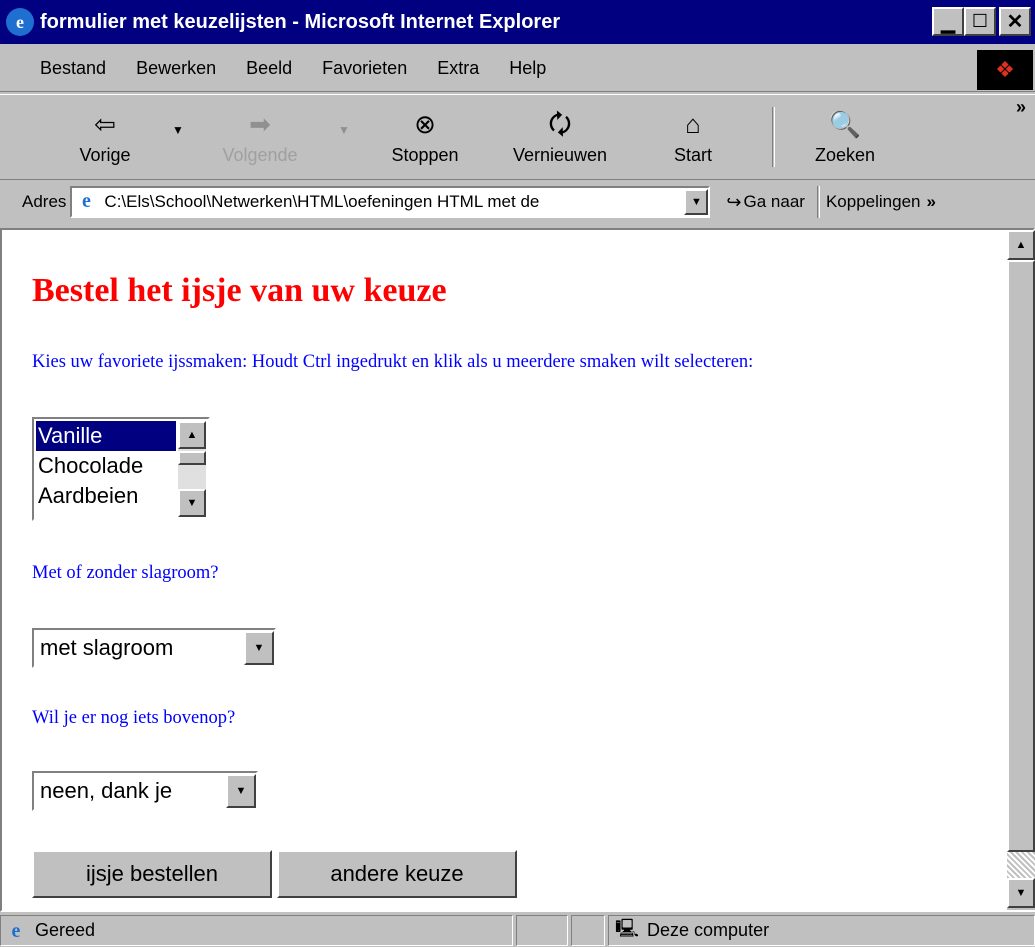  I want to click on menu-help: Help, so click(527, 68).